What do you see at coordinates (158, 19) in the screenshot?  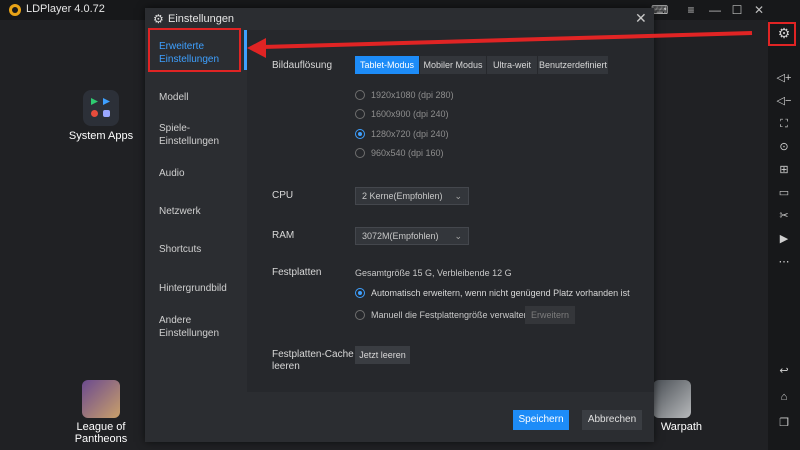 I see `gear-icon: ⚙` at bounding box center [158, 19].